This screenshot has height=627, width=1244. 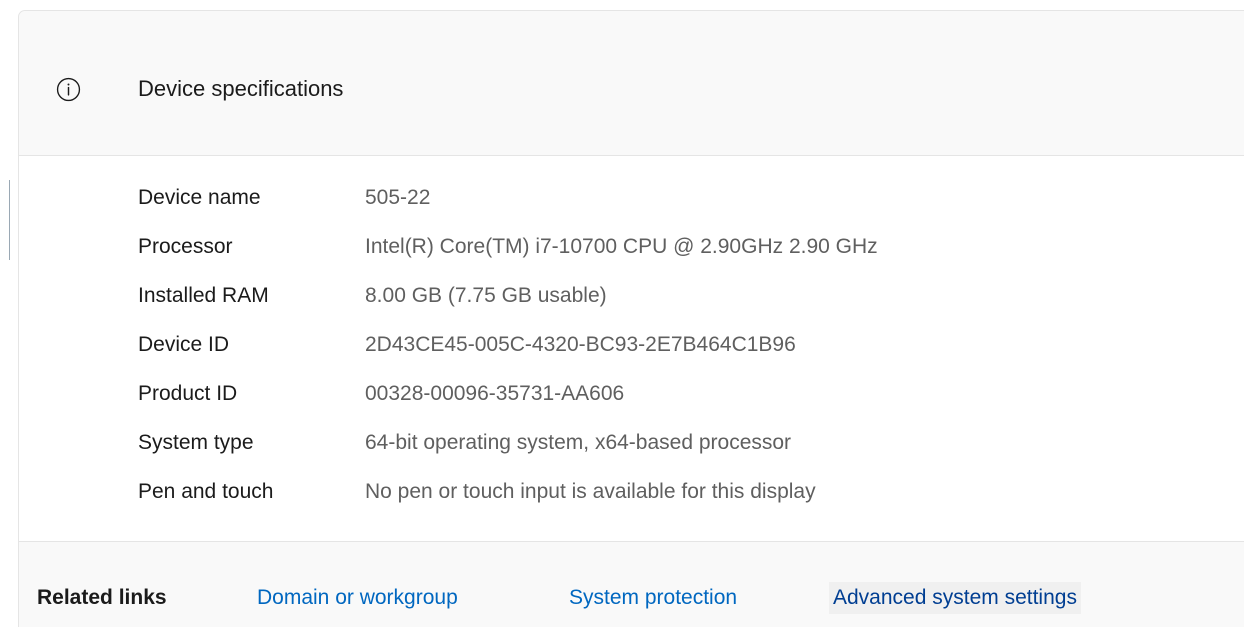 What do you see at coordinates (495, 393) in the screenshot?
I see `spec-value: 00328-00096-35731-AA606` at bounding box center [495, 393].